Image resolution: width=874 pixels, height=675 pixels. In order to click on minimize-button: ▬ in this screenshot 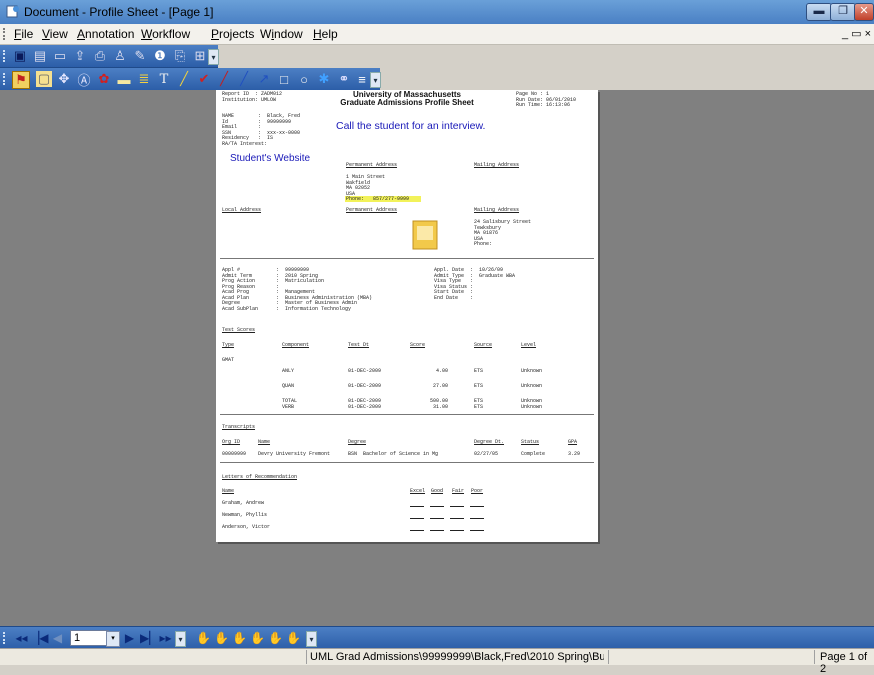, I will do `click(819, 12)`.